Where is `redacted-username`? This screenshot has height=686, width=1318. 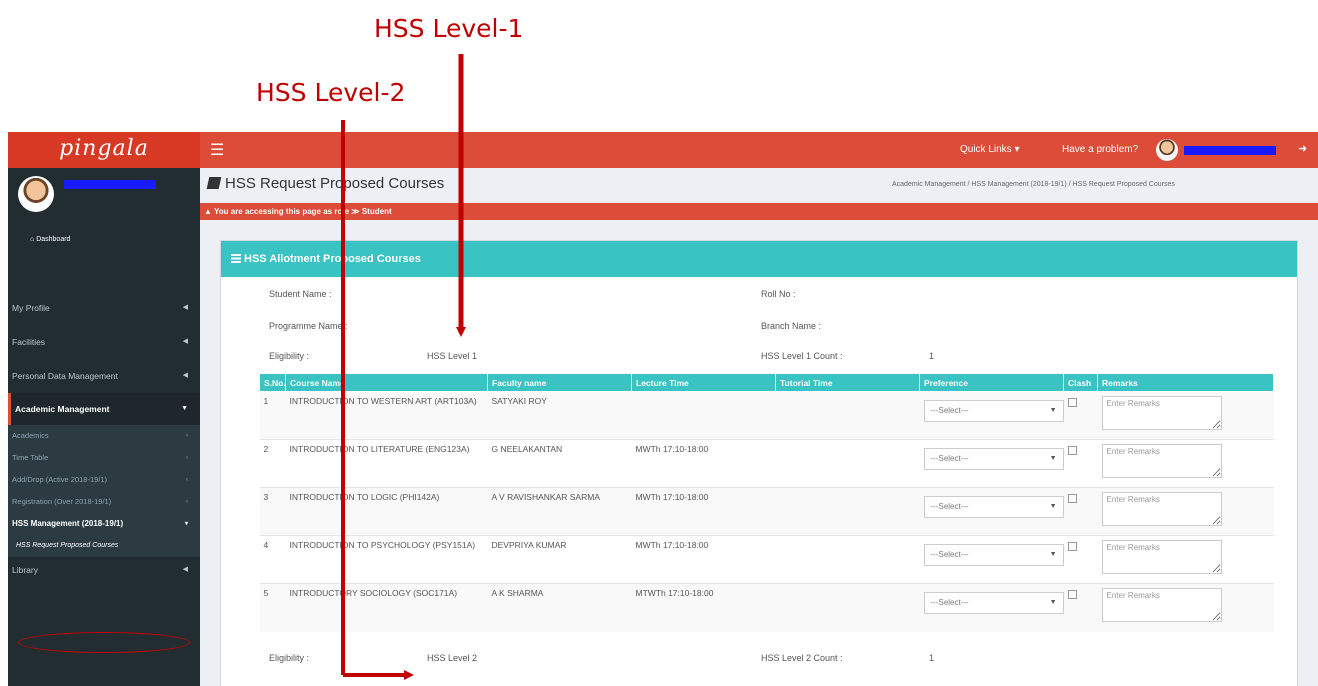 redacted-username is located at coordinates (1230, 150).